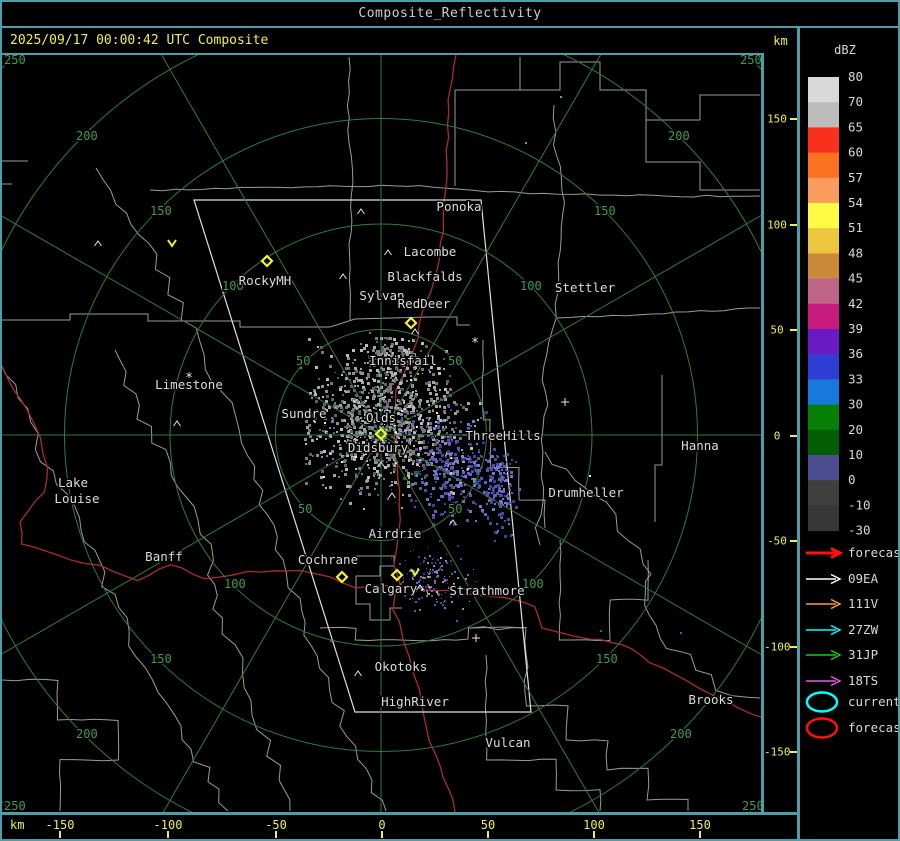 This screenshot has width=900, height=841. Describe the element at coordinates (863, 629) in the screenshot. I see `vector-label: 27ZW` at that location.